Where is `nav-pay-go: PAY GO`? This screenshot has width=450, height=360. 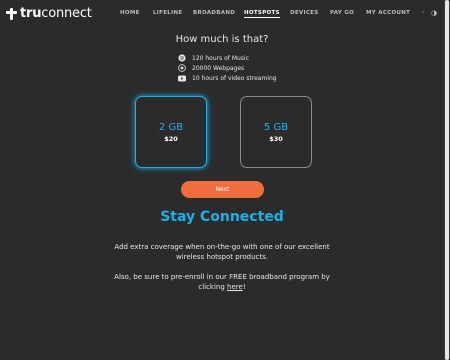
nav-pay-go: PAY GO is located at coordinates (342, 13).